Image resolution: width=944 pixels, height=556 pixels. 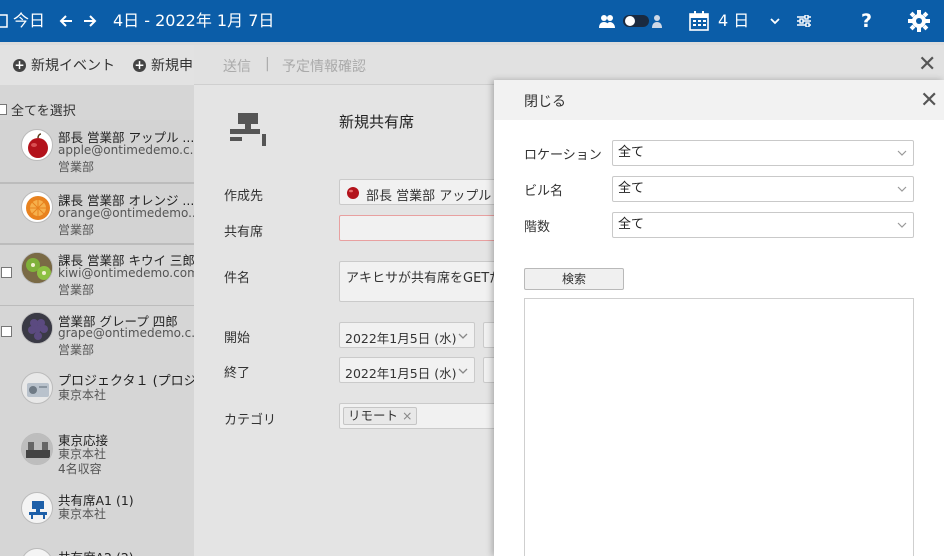 What do you see at coordinates (90, 21) in the screenshot?
I see `next-arrow-icon` at bounding box center [90, 21].